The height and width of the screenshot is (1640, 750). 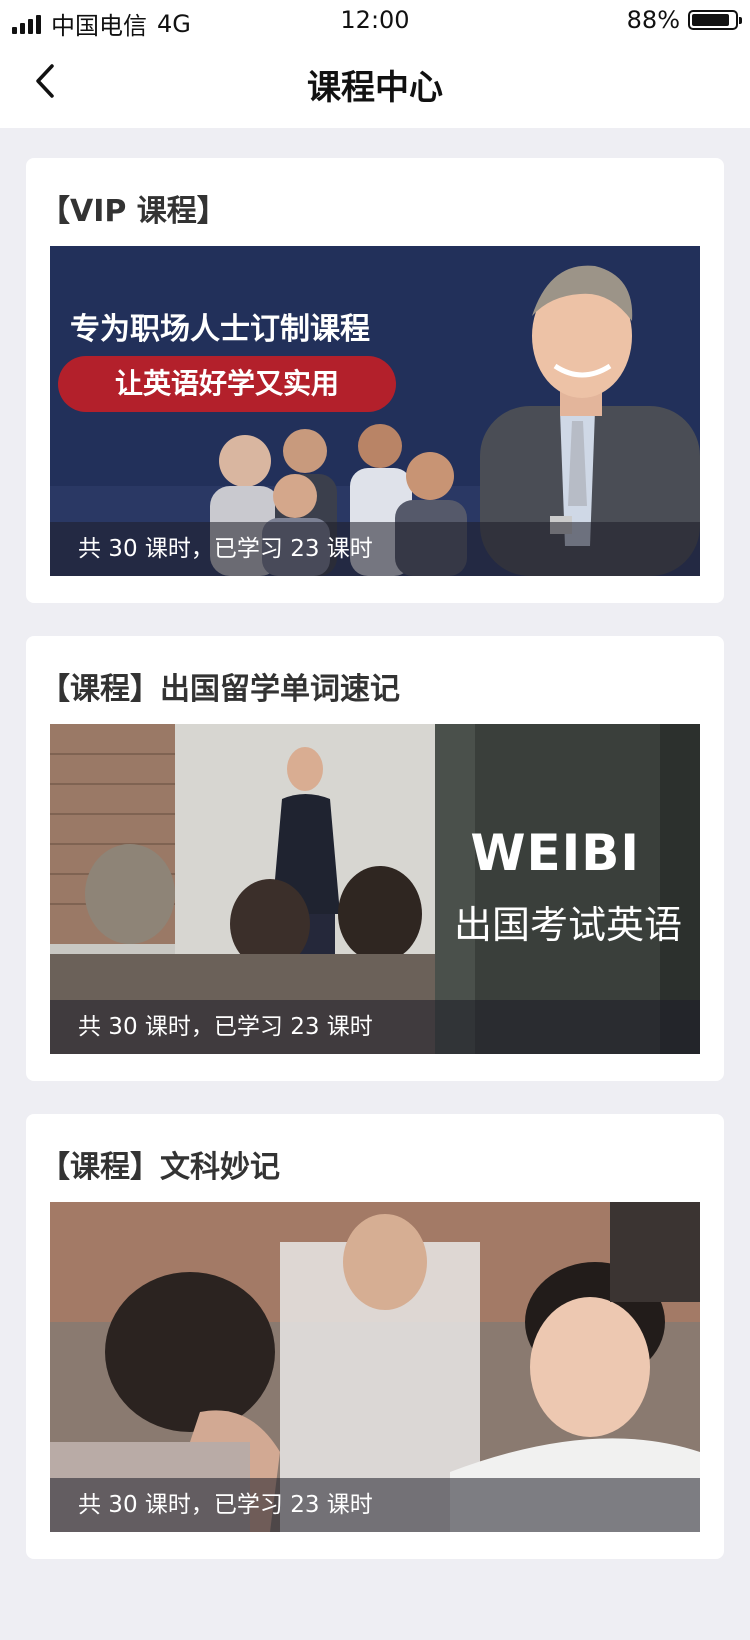 What do you see at coordinates (375, 88) in the screenshot?
I see `page-title: 课程中心` at bounding box center [375, 88].